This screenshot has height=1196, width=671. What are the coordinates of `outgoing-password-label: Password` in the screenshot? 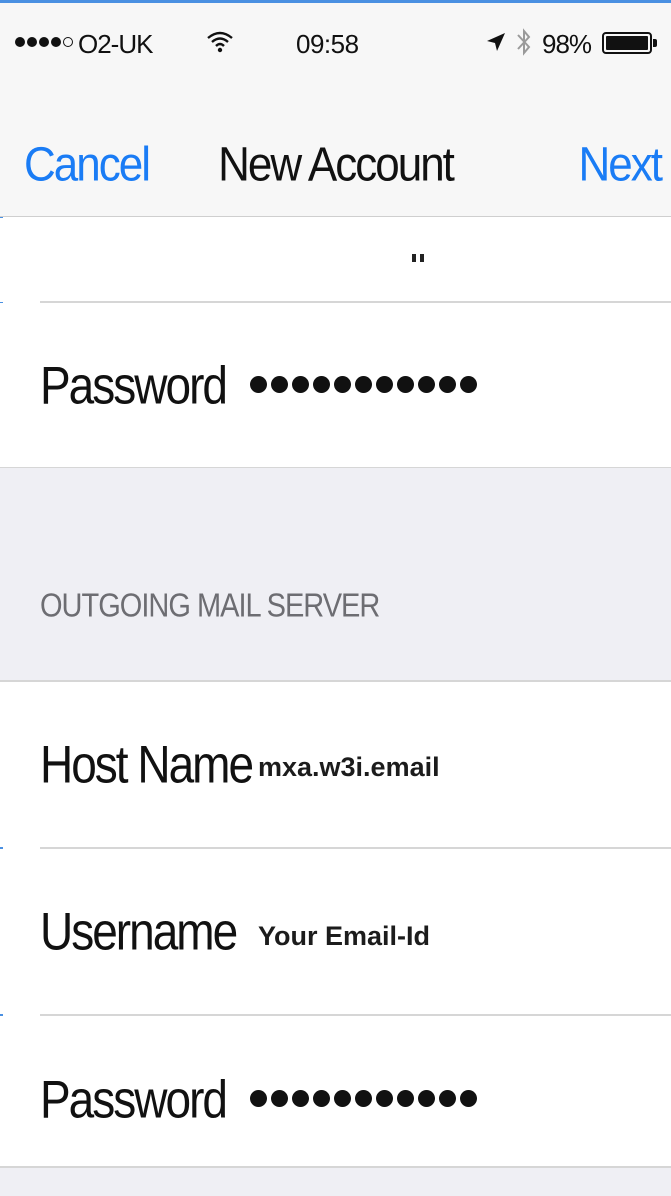 It's located at (134, 1099).